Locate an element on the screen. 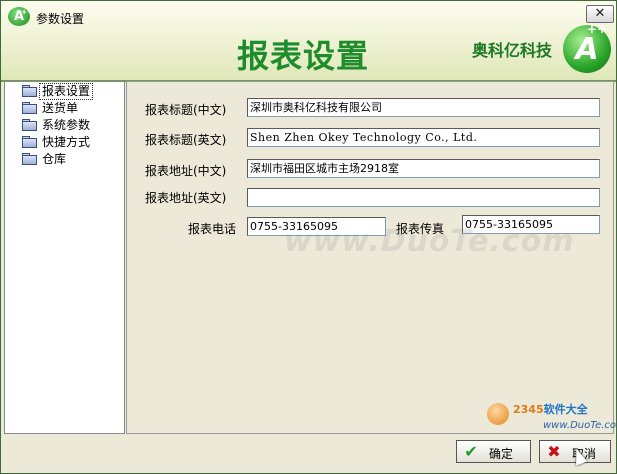 The height and width of the screenshot is (474, 617). brand-logo-icon: A ++ is located at coordinates (587, 47).